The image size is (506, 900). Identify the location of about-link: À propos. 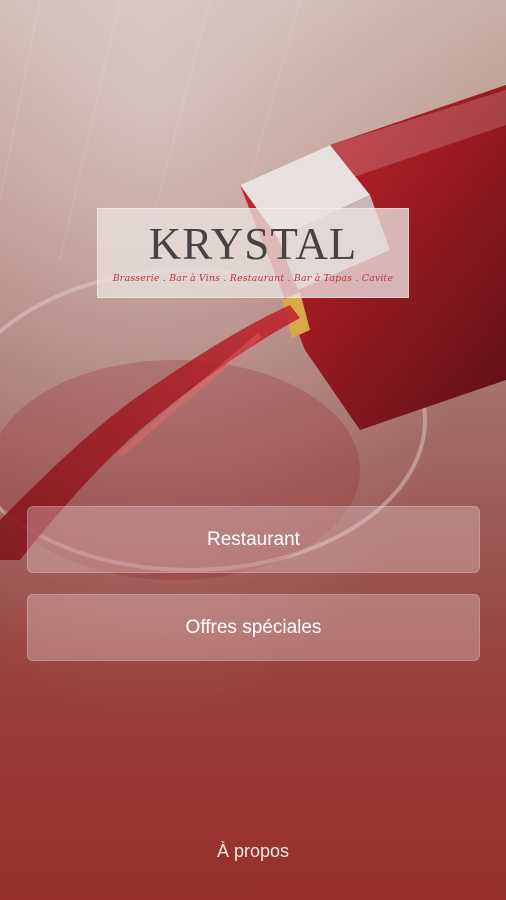
(253, 851).